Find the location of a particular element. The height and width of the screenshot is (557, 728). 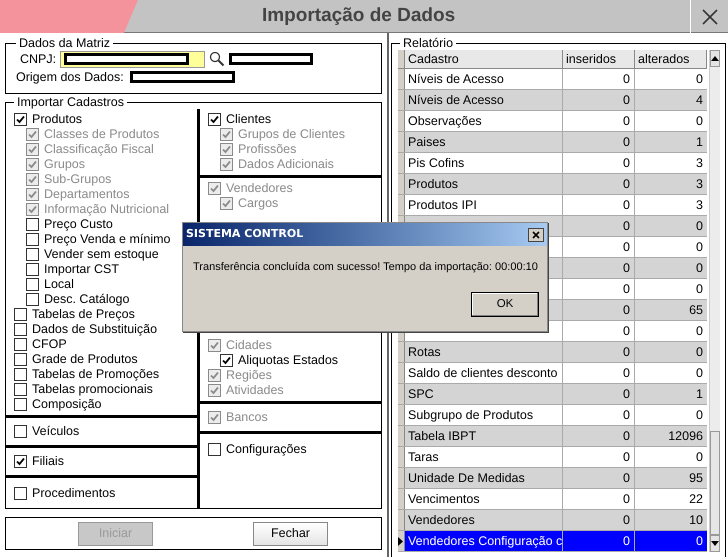

table-row: Unidade De Medidas 0 95 is located at coordinates (552, 478).